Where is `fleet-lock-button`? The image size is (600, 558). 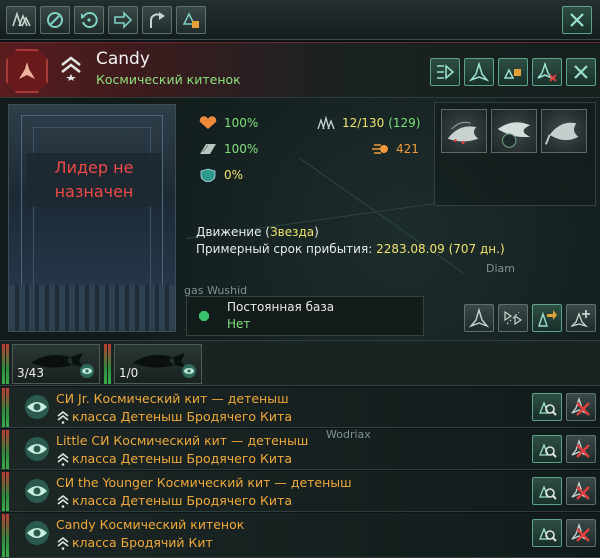
fleet-lock-button is located at coordinates (191, 20).